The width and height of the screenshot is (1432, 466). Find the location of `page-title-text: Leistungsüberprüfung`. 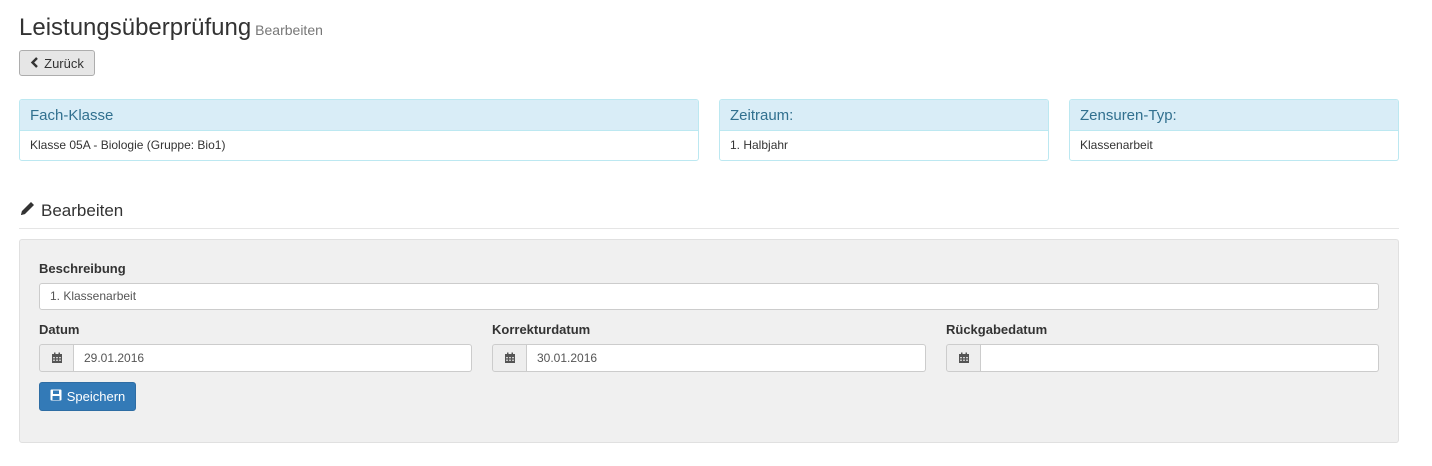

page-title-text: Leistungsüberprüfung is located at coordinates (135, 27).